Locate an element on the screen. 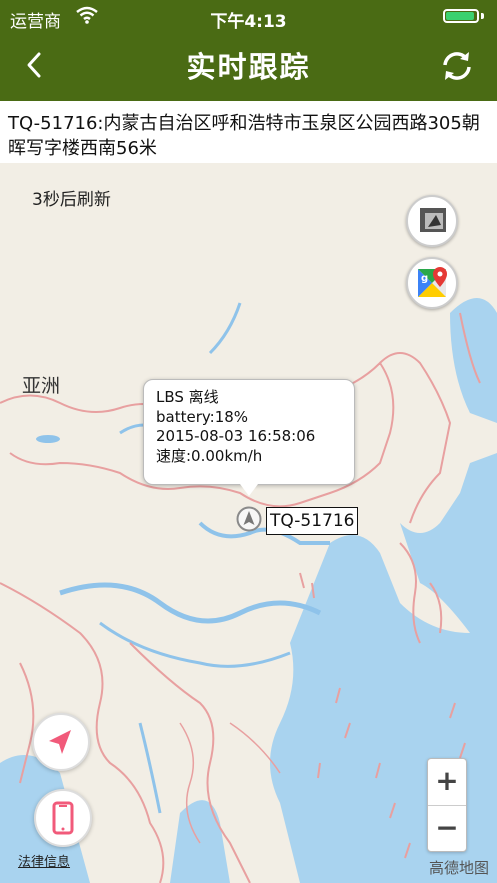 This screenshot has width=497, height=883. satellite-icon is located at coordinates (433, 220).